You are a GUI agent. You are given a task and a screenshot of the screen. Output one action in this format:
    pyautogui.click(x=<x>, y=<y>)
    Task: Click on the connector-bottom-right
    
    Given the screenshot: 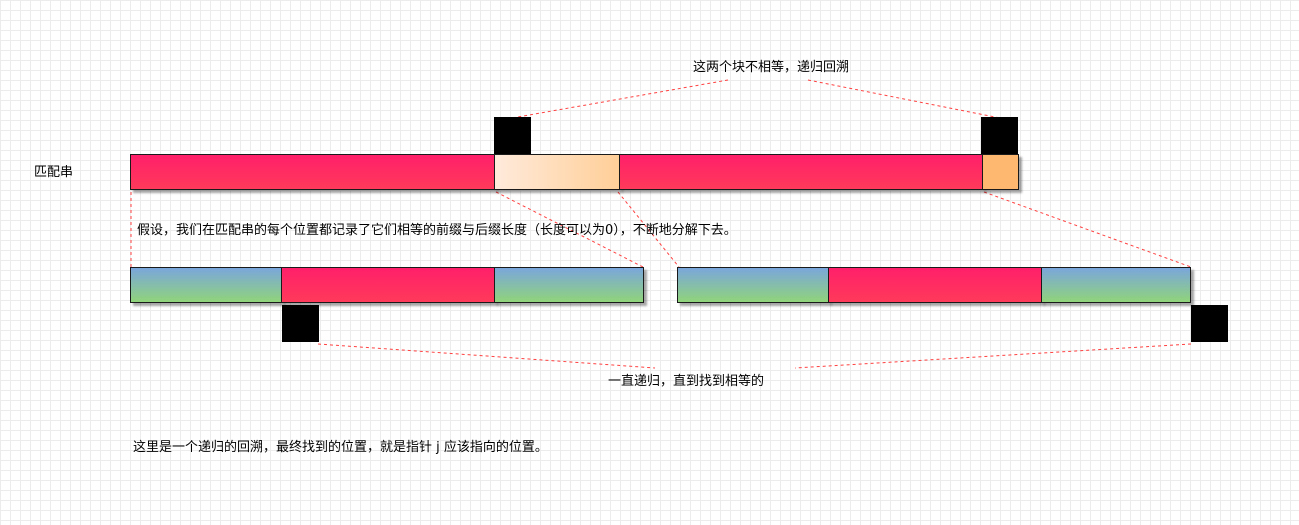 What is the action you would take?
    pyautogui.click(x=993, y=356)
    